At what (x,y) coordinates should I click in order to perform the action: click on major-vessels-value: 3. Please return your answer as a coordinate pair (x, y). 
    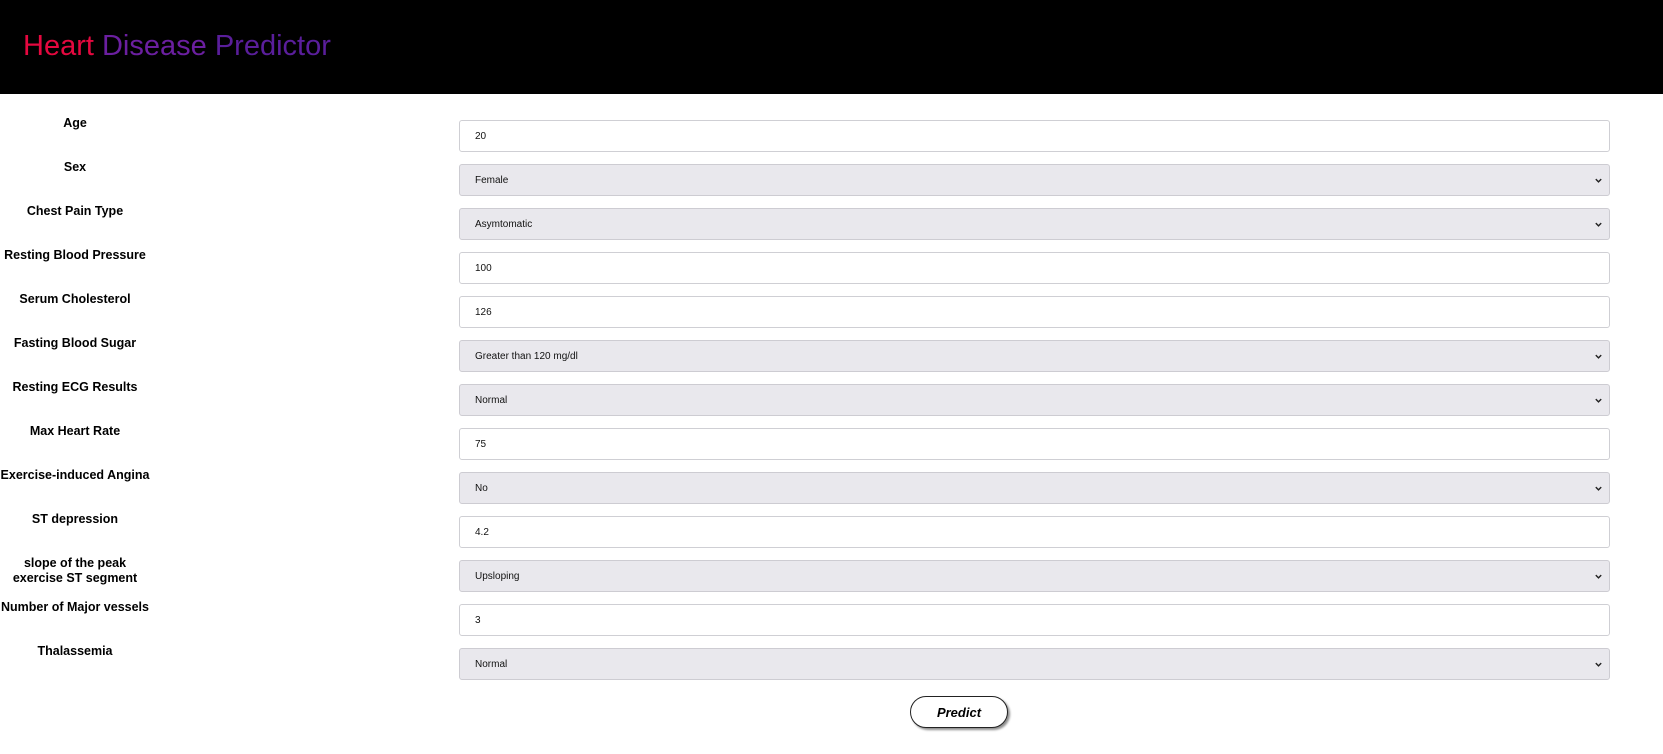
    Looking at the image, I should click on (478, 620).